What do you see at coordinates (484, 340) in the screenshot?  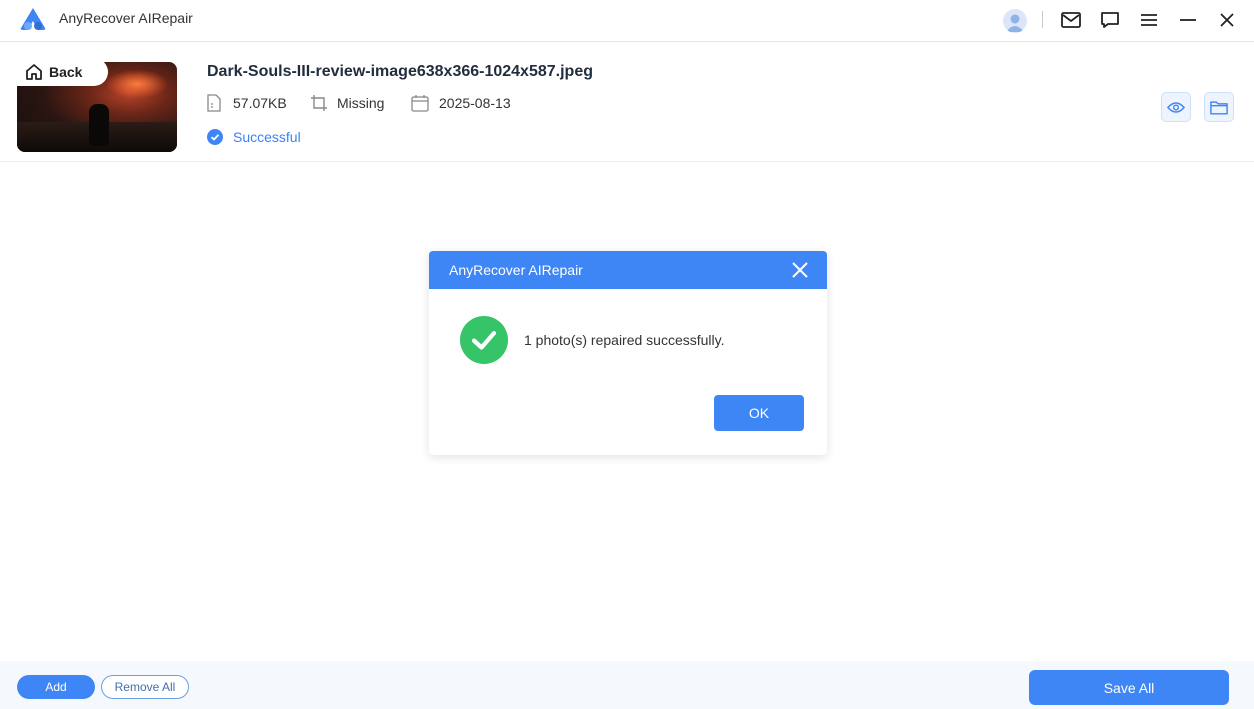 I see `success-check-icon` at bounding box center [484, 340].